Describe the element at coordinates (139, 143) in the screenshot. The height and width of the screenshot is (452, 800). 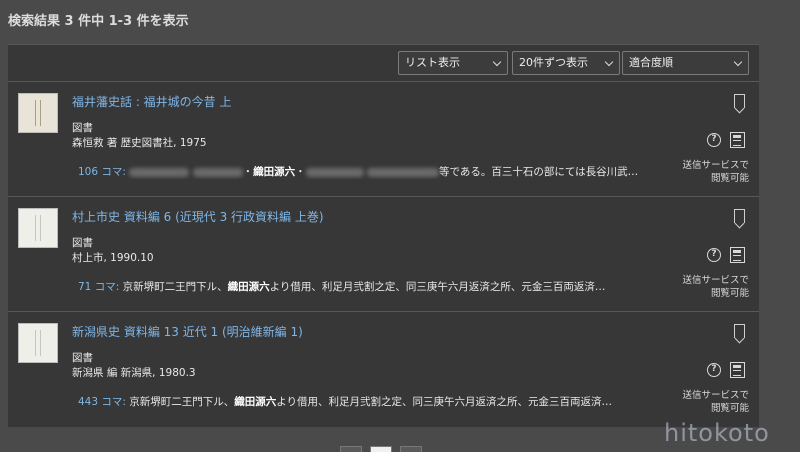
I see `result-meta: 森恒救 著 歴史図書社, 1975` at that location.